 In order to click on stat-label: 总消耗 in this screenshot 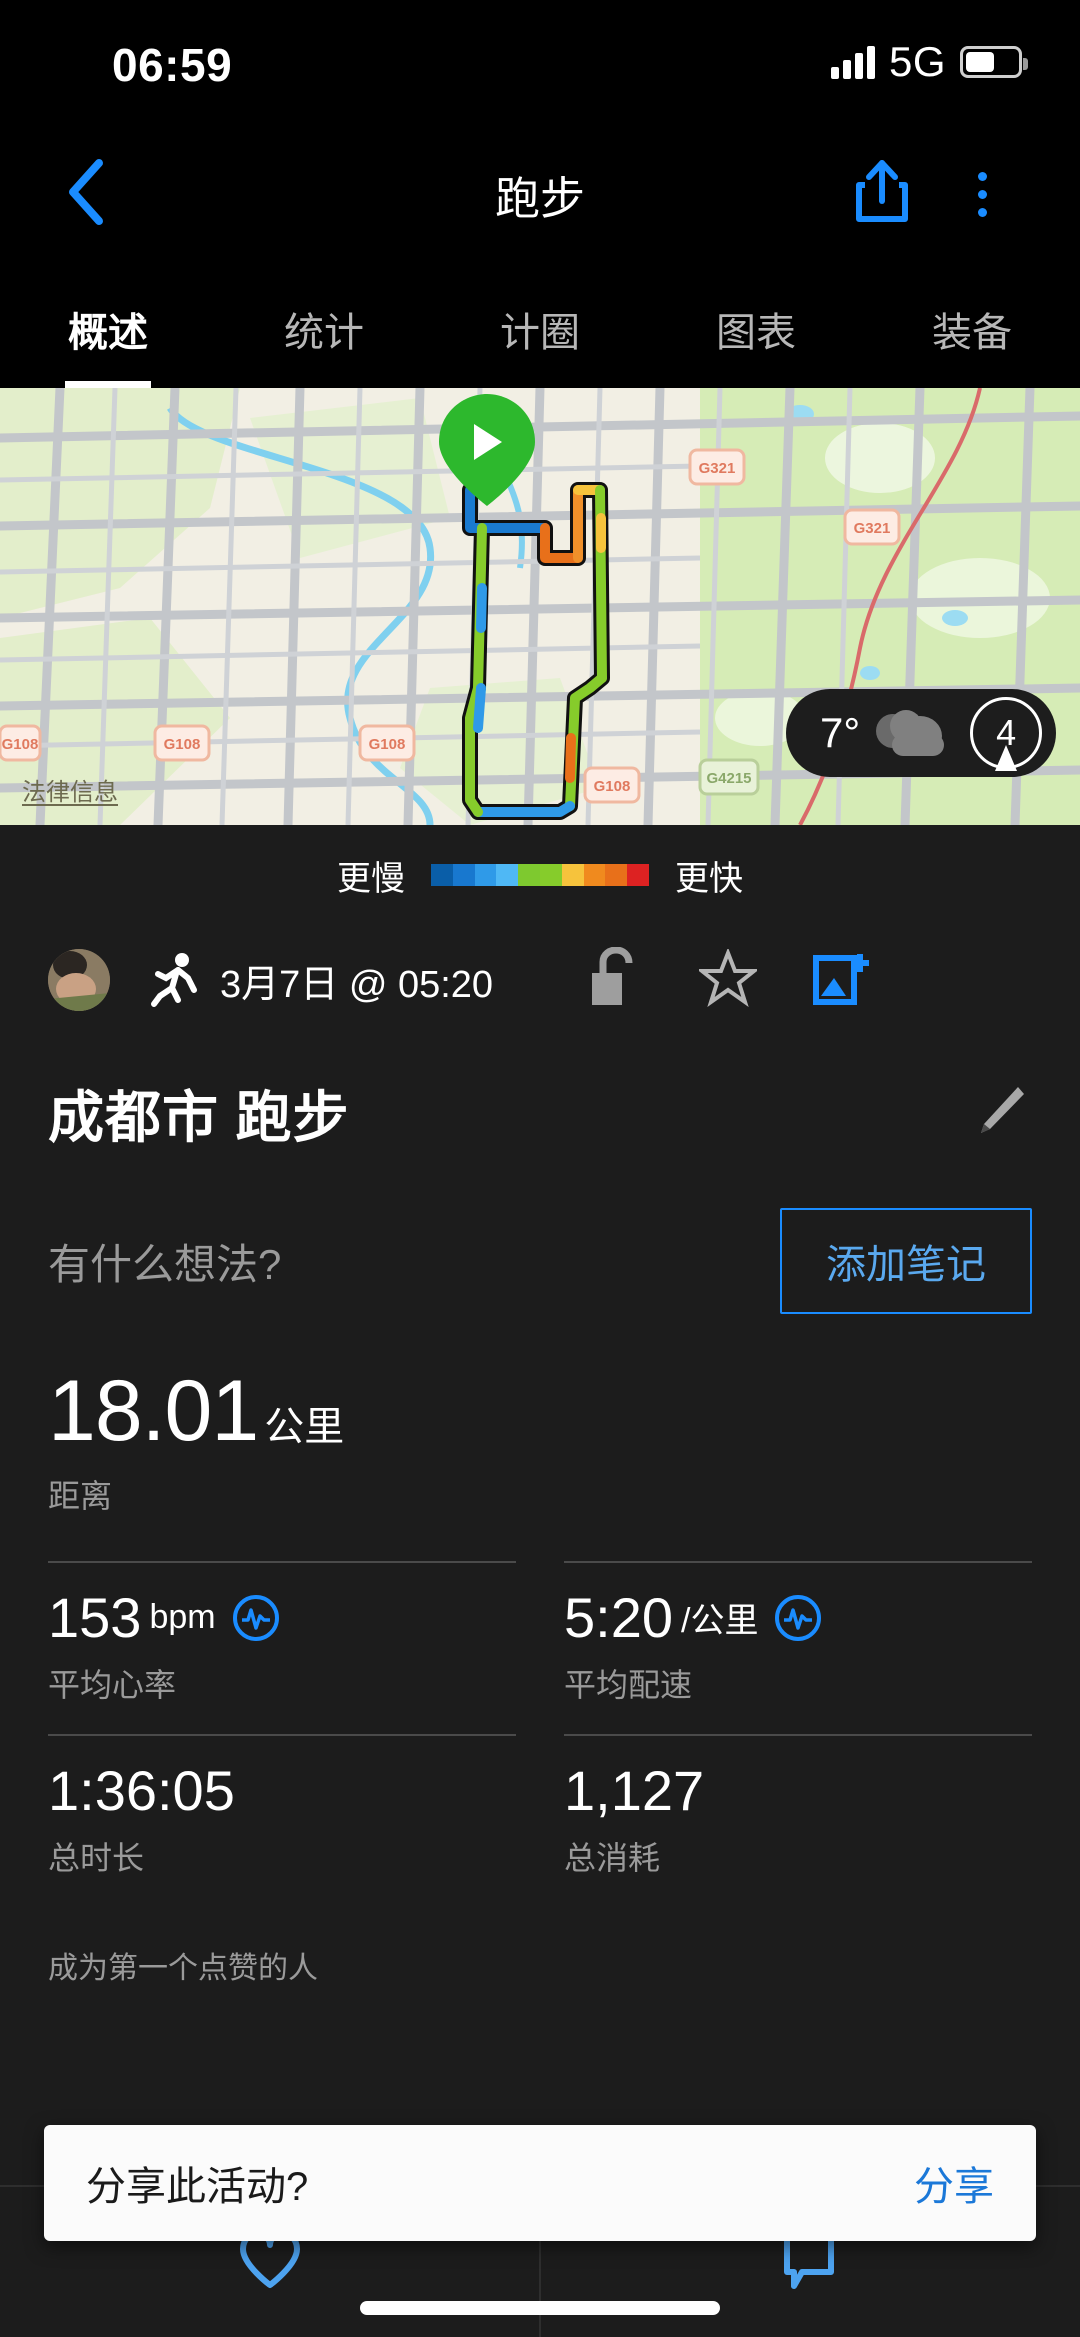, I will do `click(612, 1858)`.